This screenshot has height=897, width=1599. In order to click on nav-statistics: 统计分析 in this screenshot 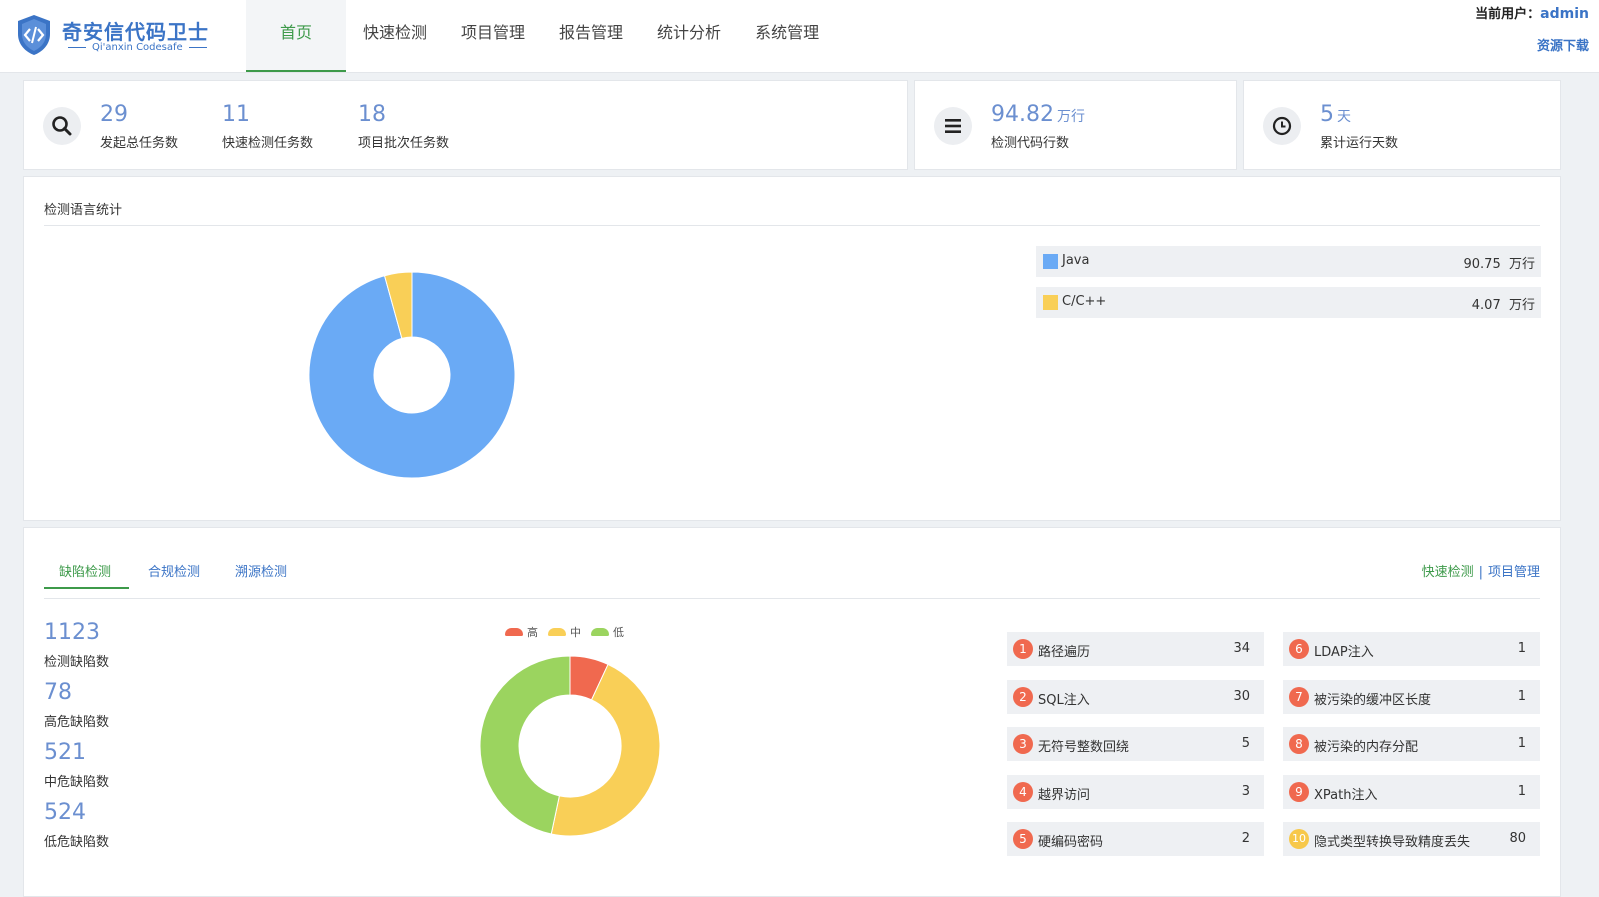, I will do `click(689, 36)`.